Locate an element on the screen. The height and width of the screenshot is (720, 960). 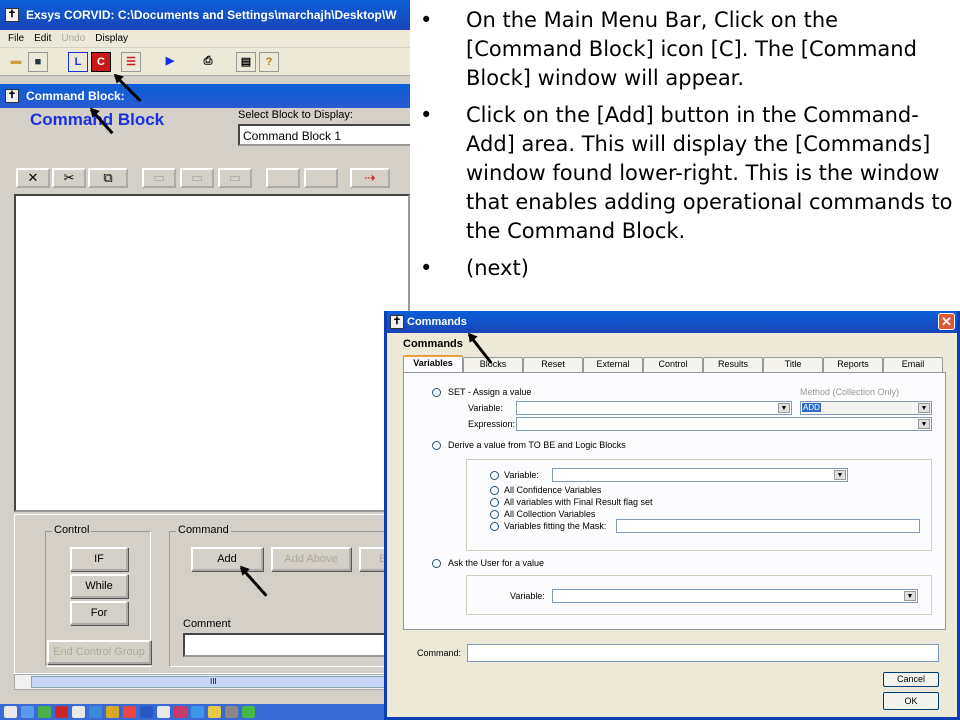
tab-email: Email is located at coordinates (913, 364).